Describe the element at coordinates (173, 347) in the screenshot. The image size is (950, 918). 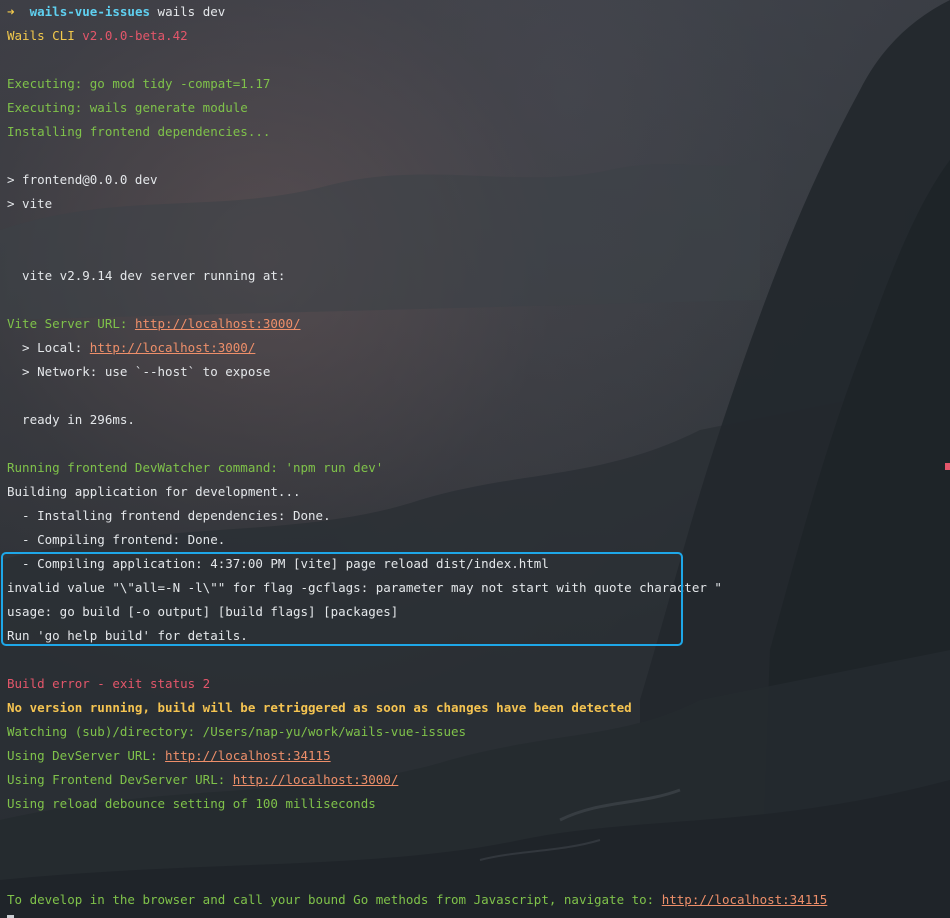
I see `local-url-link: http://localhost:3000/` at that location.